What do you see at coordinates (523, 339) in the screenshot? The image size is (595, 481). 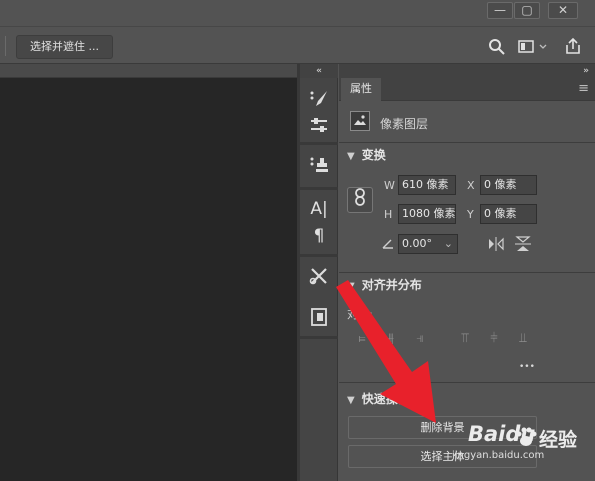 I see `align-bottom-icon: ⫫` at bounding box center [523, 339].